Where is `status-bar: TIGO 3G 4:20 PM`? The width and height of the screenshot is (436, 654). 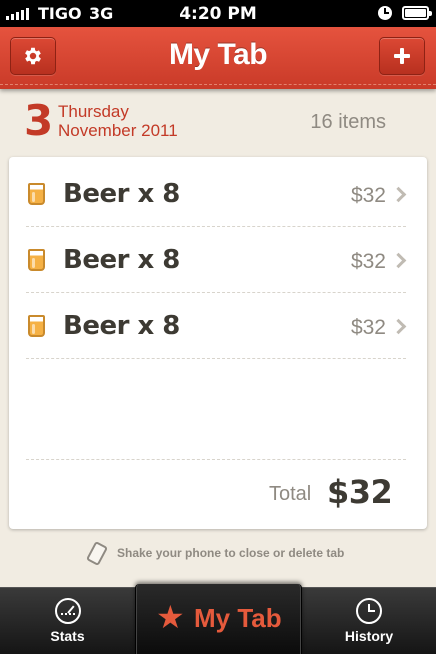
status-bar: TIGO 3G 4:20 PM is located at coordinates (218, 13).